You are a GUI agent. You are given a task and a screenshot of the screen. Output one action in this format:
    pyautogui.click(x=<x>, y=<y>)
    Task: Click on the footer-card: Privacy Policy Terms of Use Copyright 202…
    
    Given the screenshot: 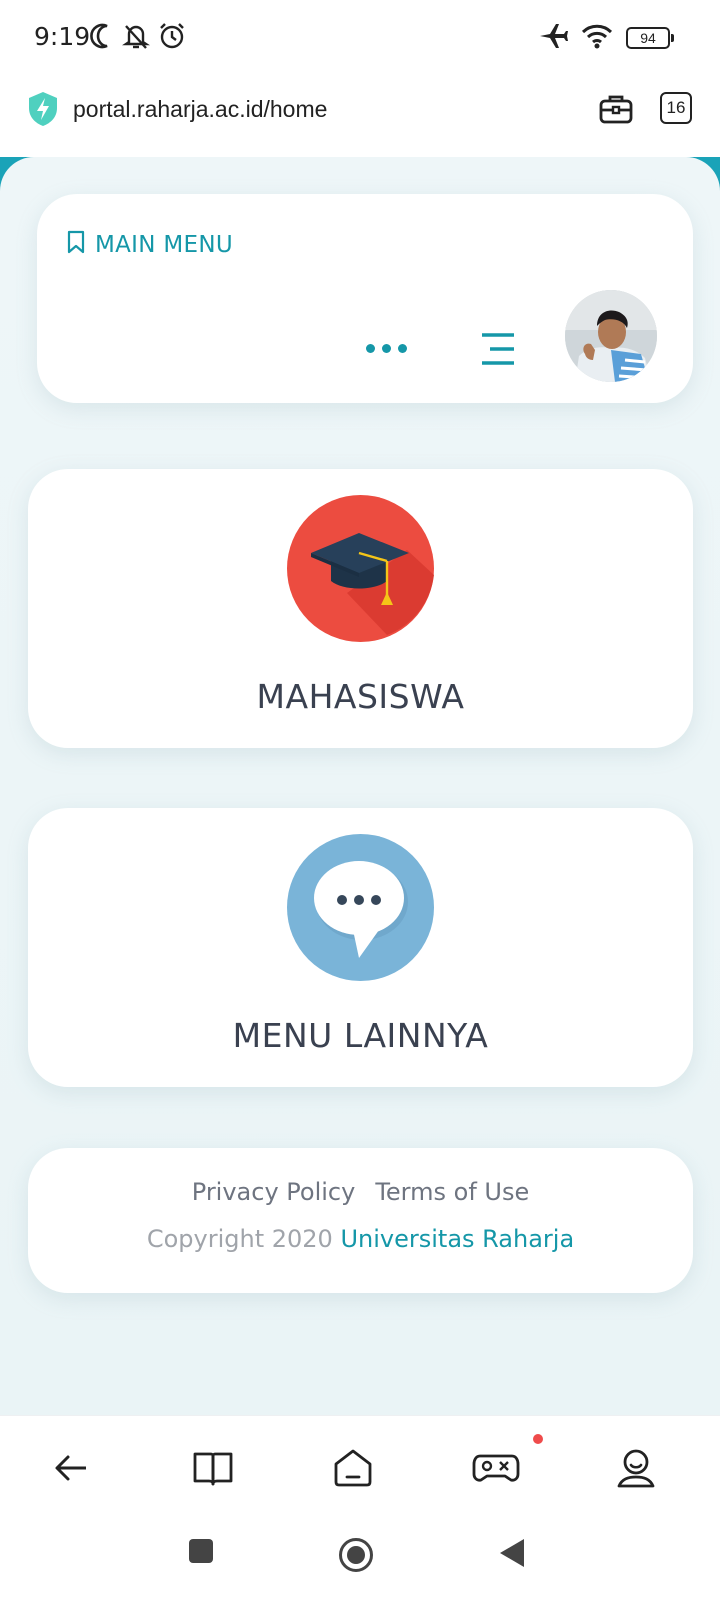 What is the action you would take?
    pyautogui.click(x=360, y=1220)
    